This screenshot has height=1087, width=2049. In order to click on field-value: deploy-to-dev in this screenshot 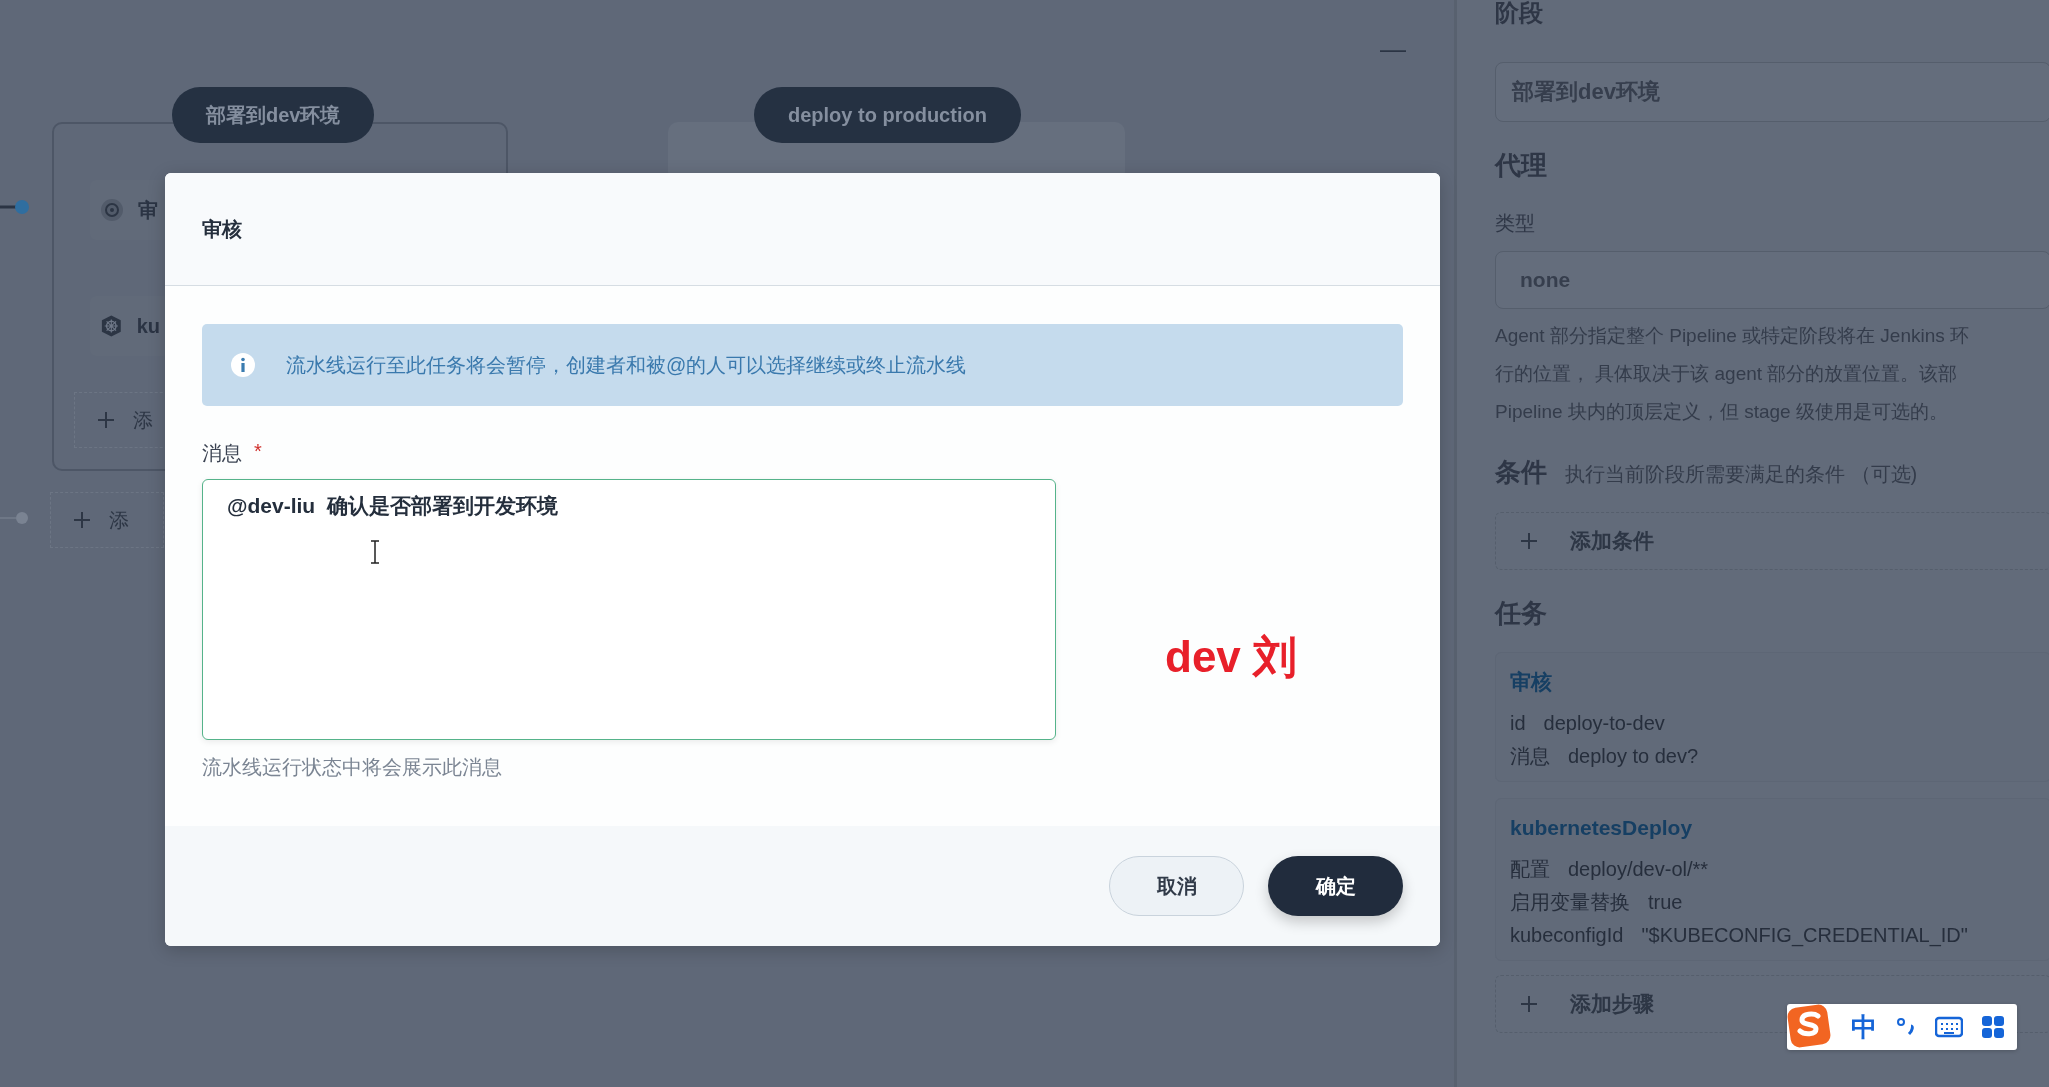, I will do `click(1604, 723)`.